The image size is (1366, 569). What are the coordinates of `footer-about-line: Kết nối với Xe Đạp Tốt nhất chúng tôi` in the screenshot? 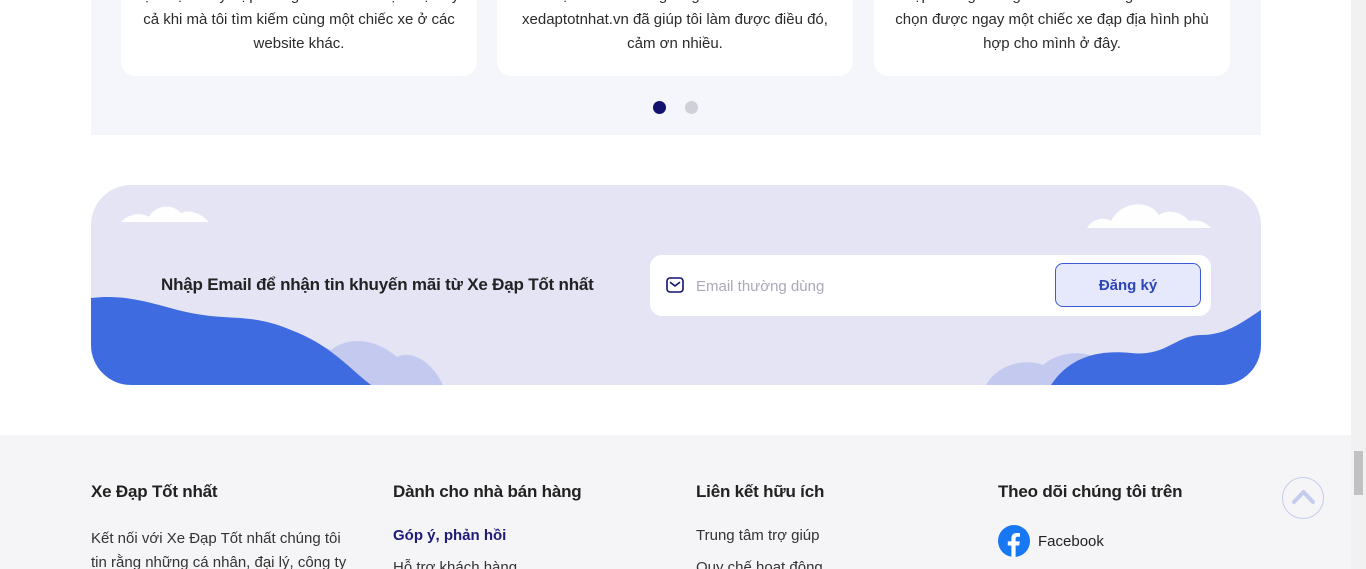 It's located at (216, 538).